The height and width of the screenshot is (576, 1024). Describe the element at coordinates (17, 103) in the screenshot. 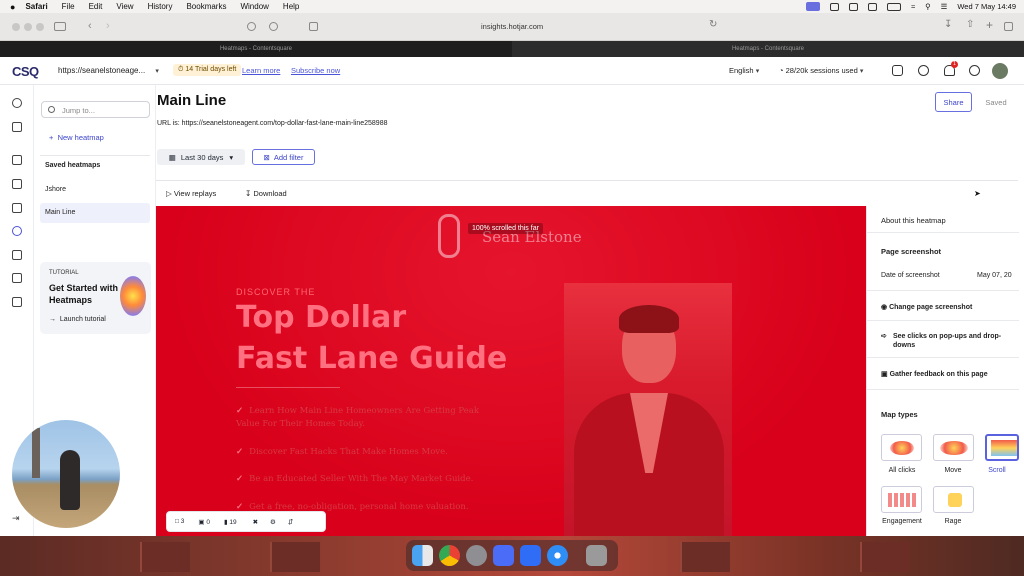

I see `rocket-icon` at that location.